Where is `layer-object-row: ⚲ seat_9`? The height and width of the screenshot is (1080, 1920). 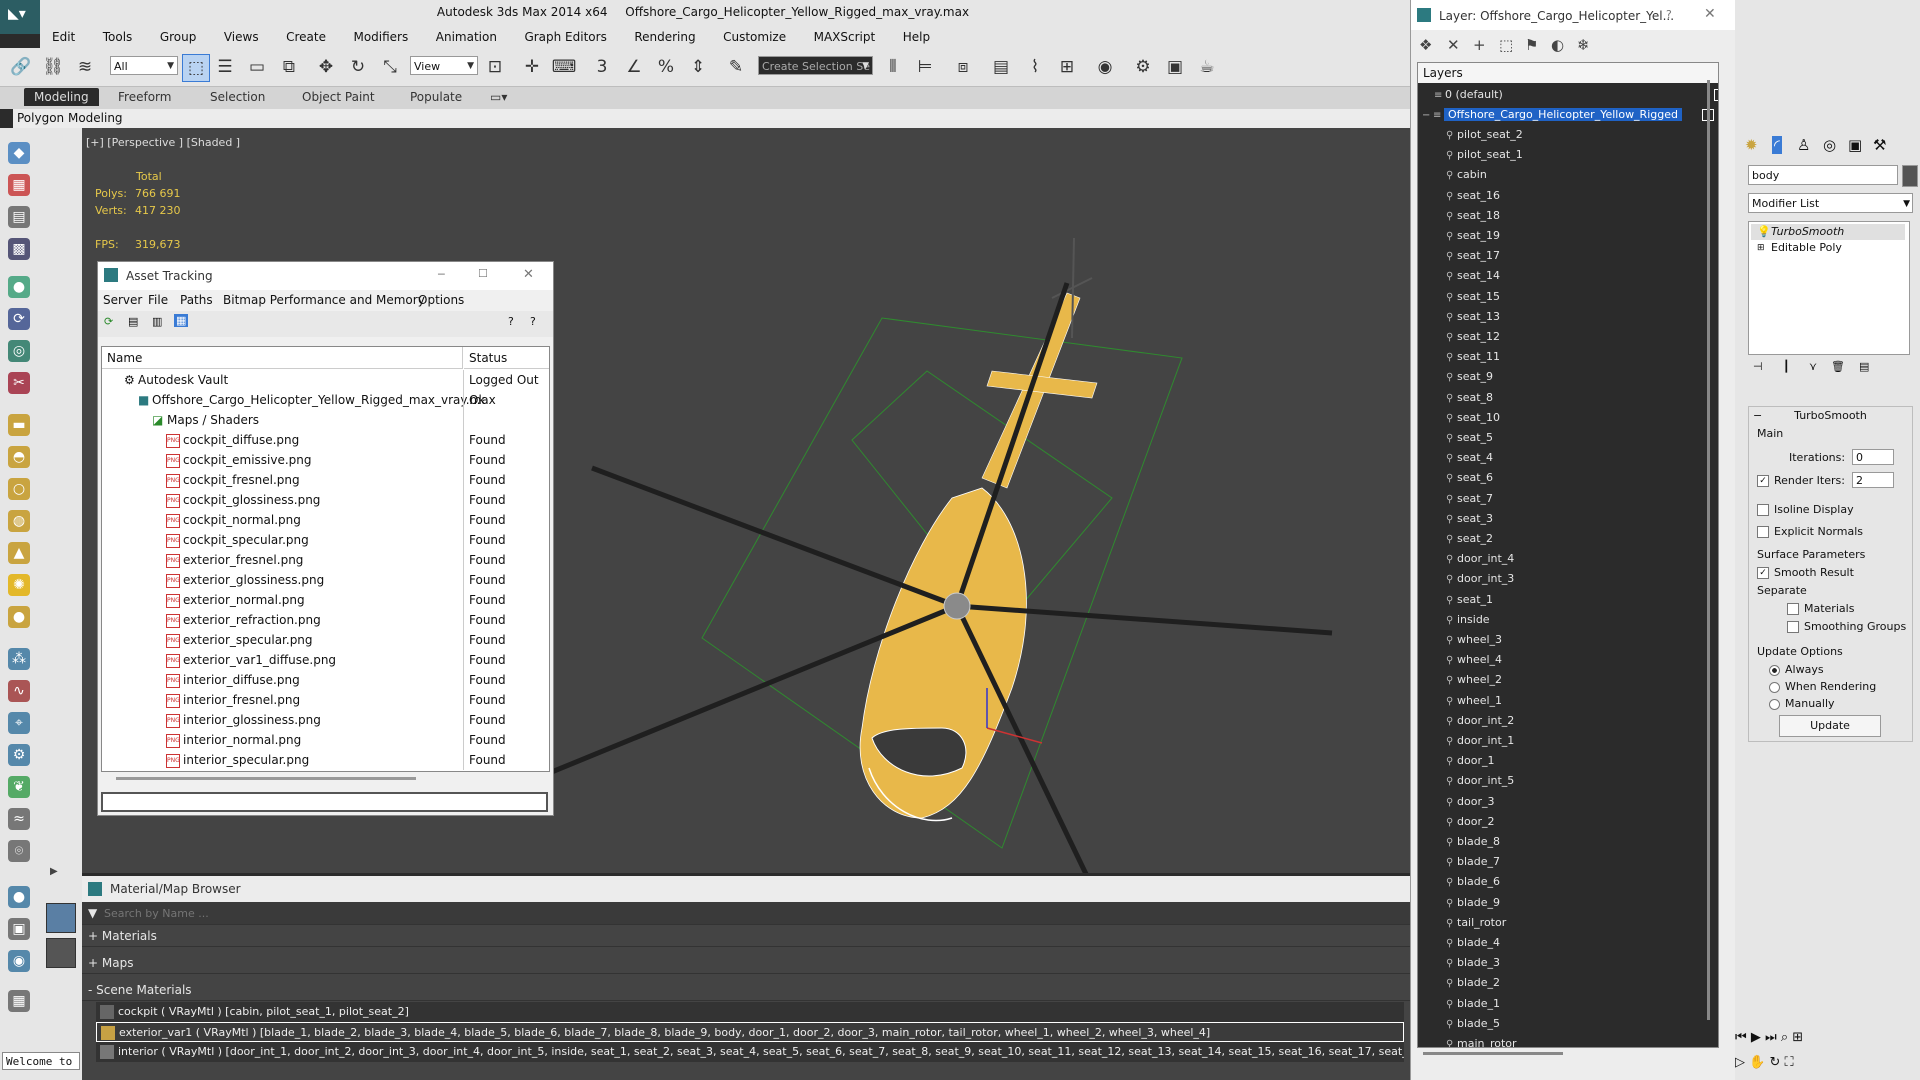
layer-object-row: ⚲ seat_9 is located at coordinates (1568, 377).